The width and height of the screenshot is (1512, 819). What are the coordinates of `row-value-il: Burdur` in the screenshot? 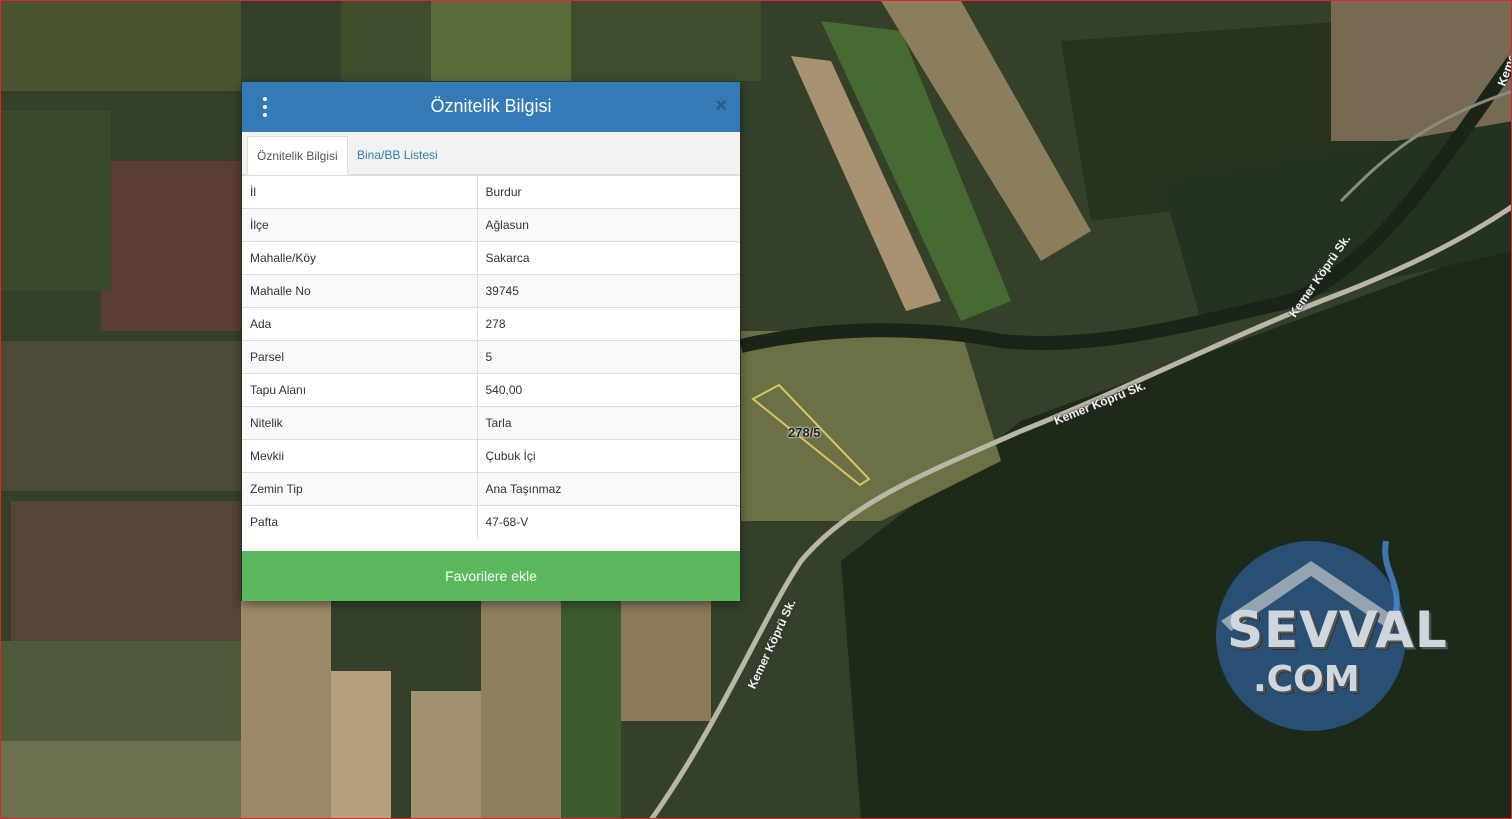 It's located at (608, 192).